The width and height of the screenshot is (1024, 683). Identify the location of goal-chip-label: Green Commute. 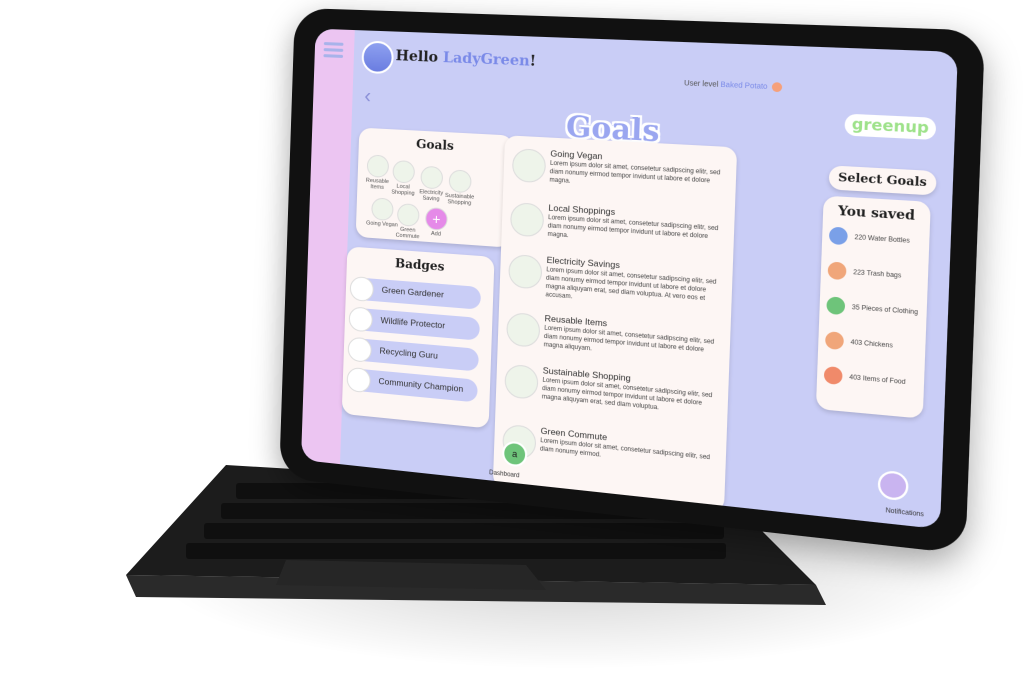
(407, 233).